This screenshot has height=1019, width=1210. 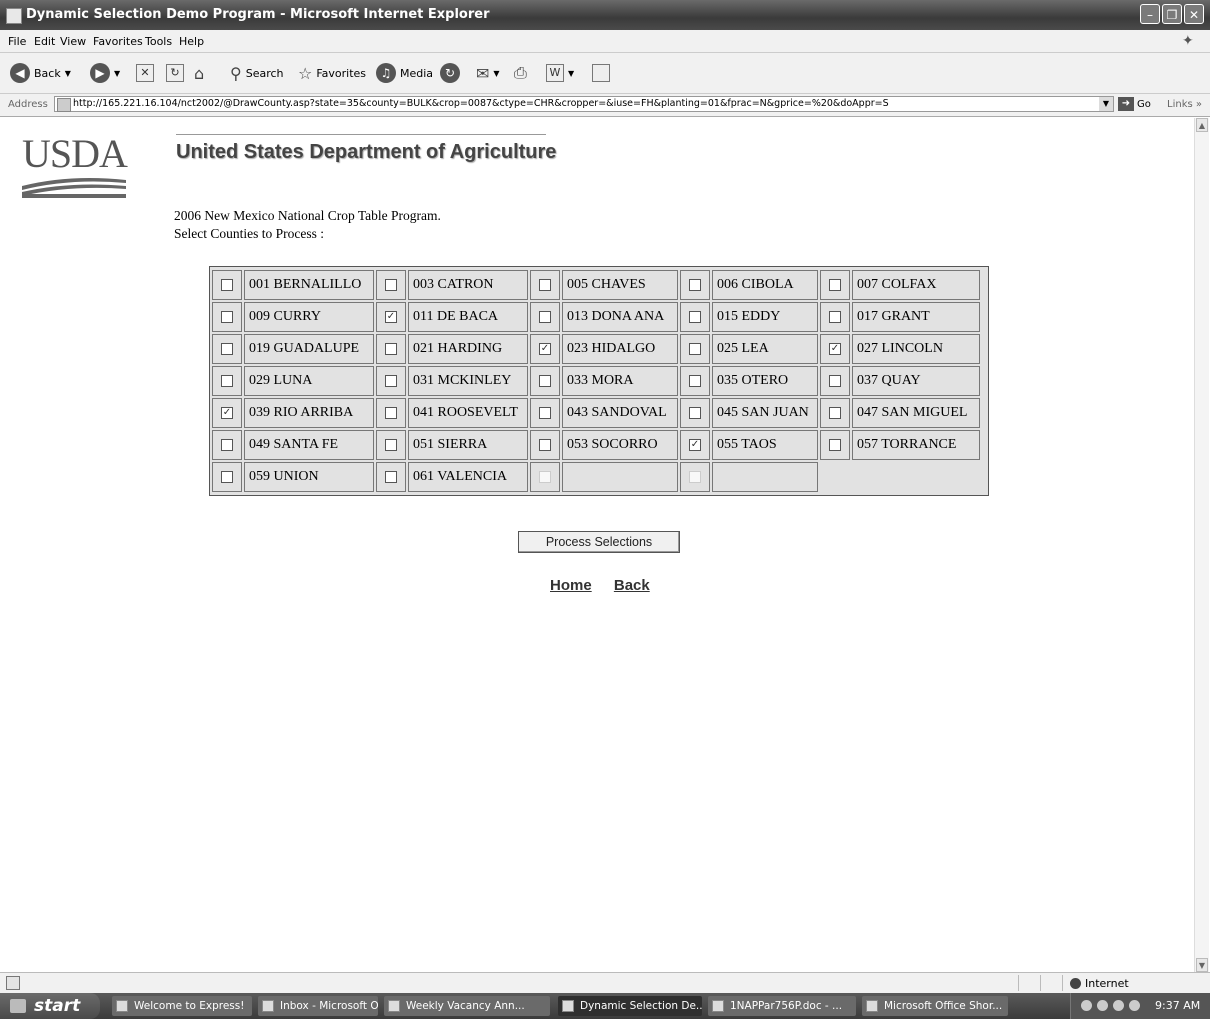 What do you see at coordinates (17, 41) in the screenshot?
I see `menu-file: File` at bounding box center [17, 41].